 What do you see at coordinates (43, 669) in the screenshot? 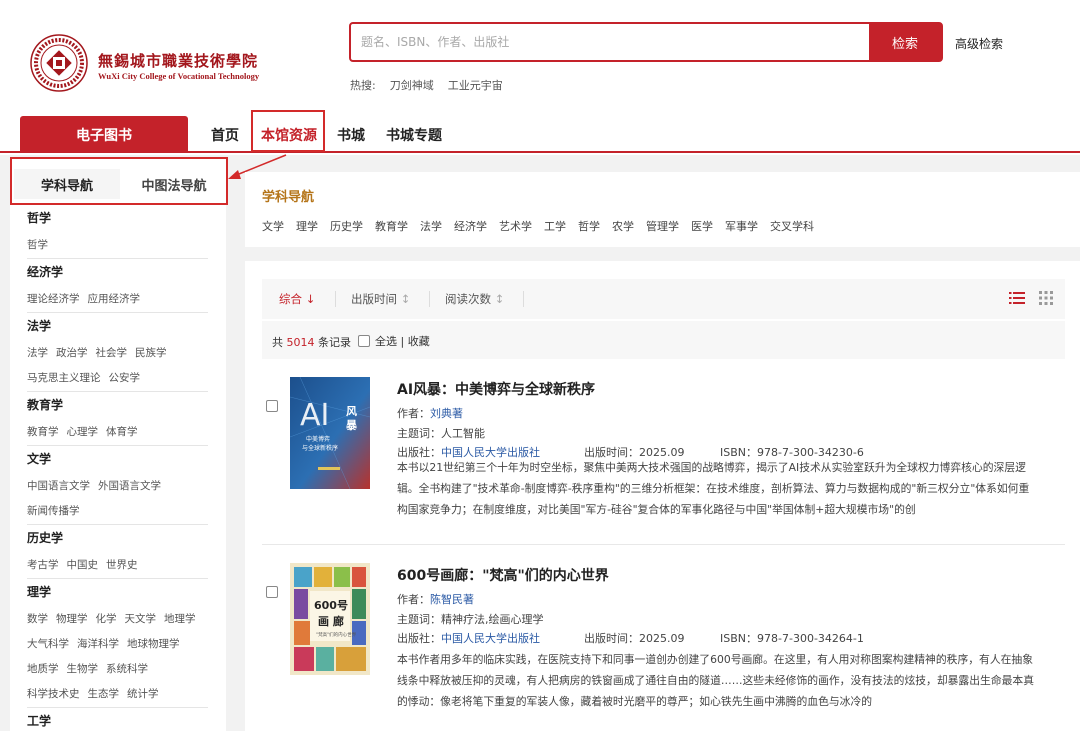
I see `subcategory-link: 地质学` at bounding box center [43, 669].